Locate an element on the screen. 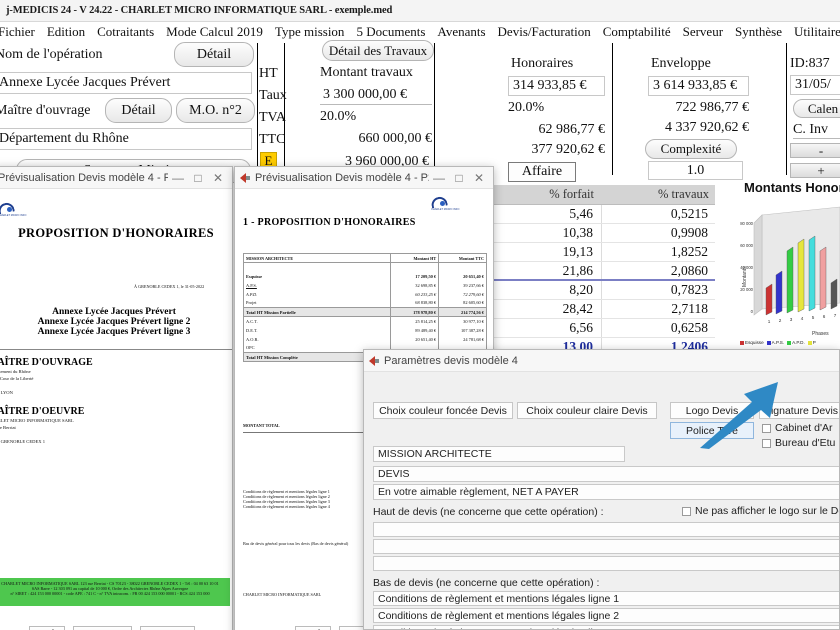 Image resolution: width=840 pixels, height=630 pixels. enveloppe-ht-input: 3 614 933,85 € is located at coordinates (698, 86).